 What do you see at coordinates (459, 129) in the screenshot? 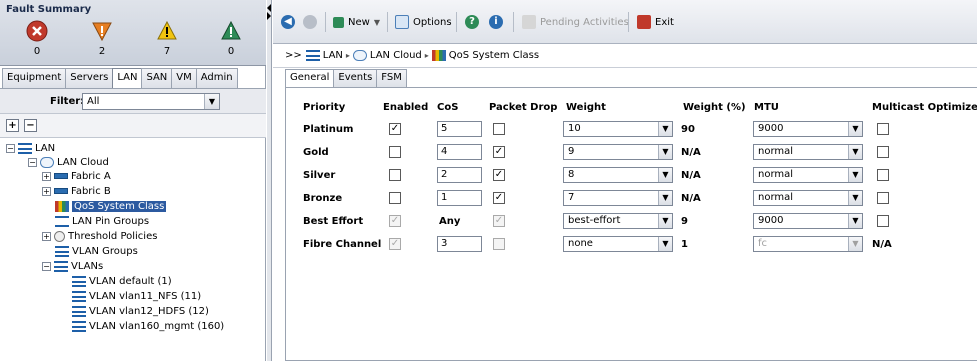
I see `cos-input: 5` at bounding box center [459, 129].